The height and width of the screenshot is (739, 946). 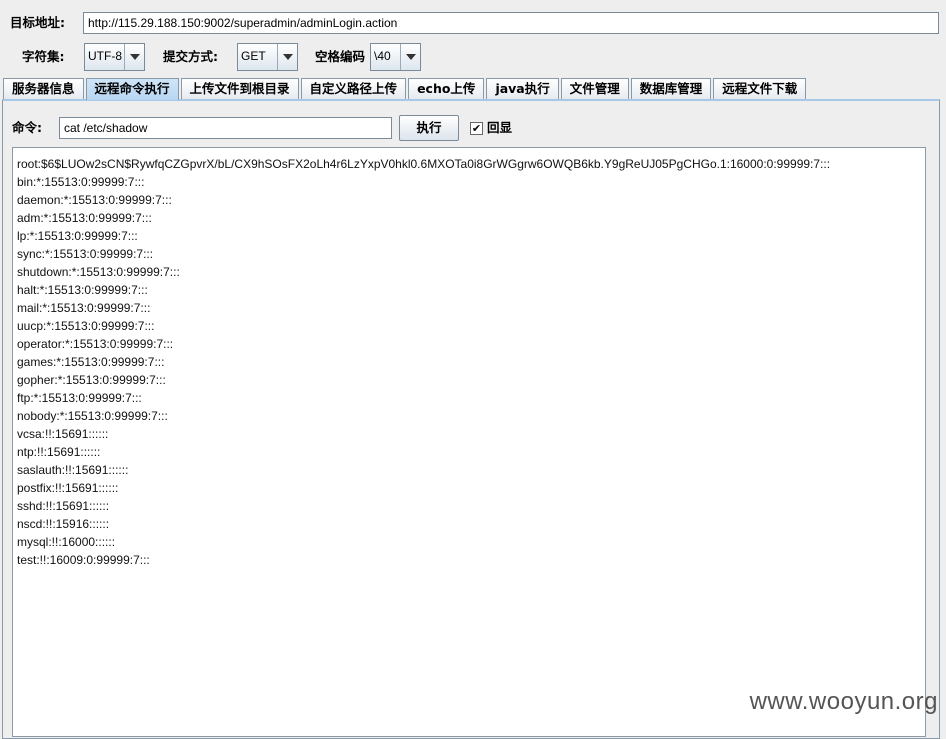 I want to click on check-icon: ✔, so click(x=476, y=128).